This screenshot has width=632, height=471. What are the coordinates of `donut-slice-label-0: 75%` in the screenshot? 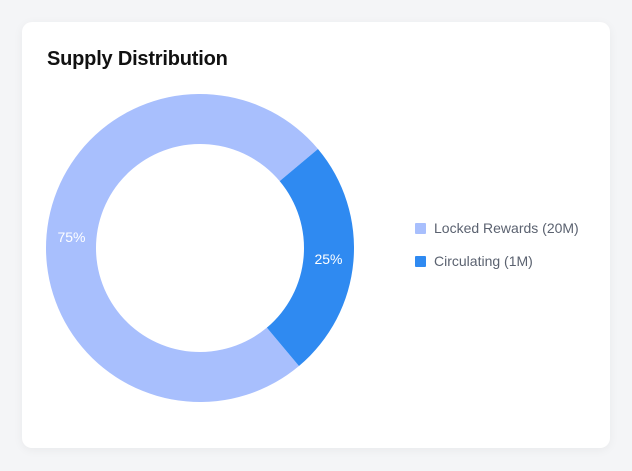 It's located at (71, 237).